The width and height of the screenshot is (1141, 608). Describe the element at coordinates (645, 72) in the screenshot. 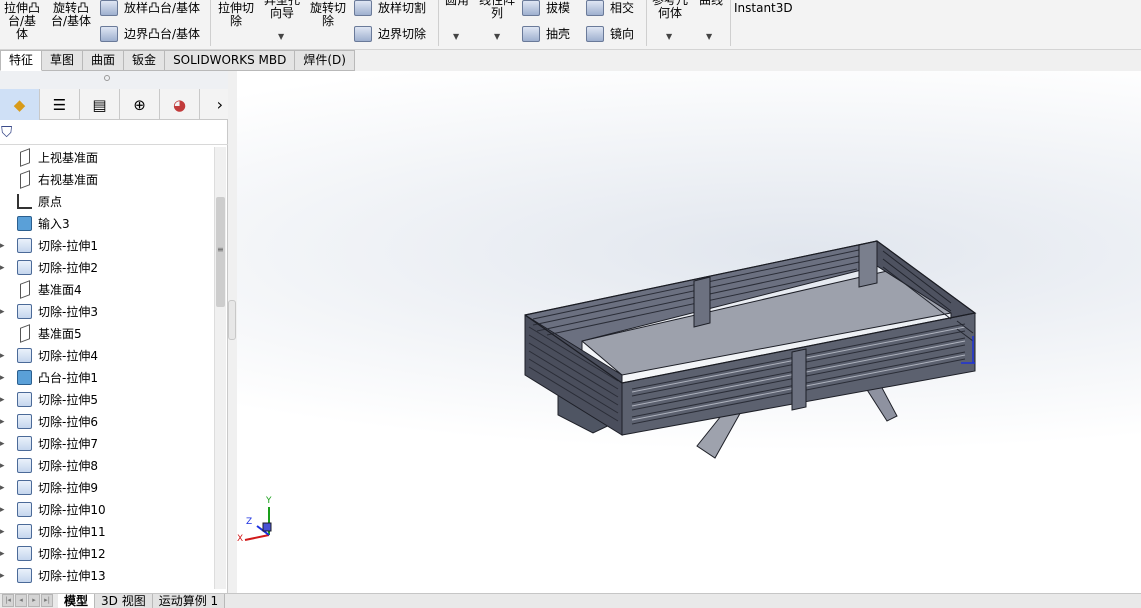

I see `view-orientation-icon: ⬚` at that location.